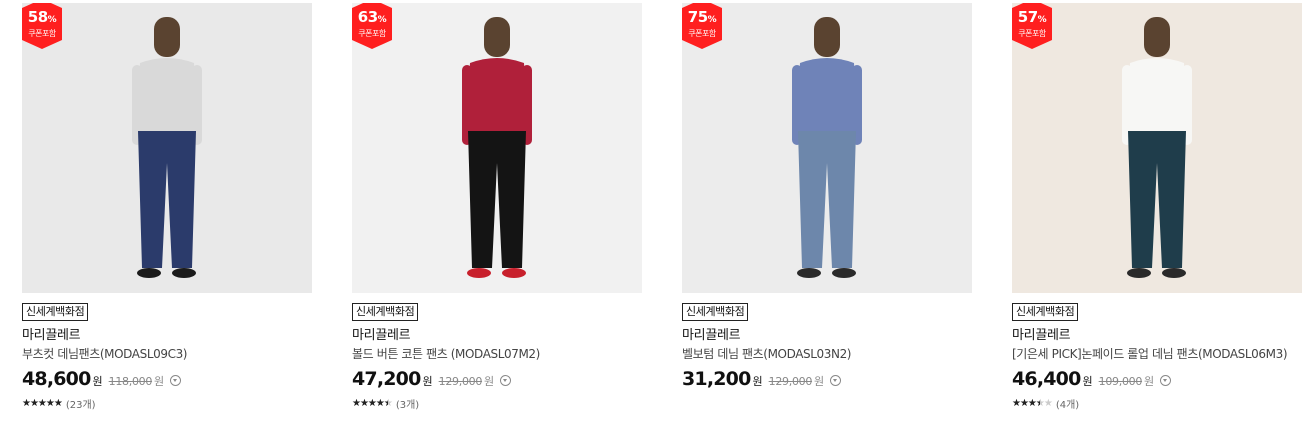  I want to click on discount-badge: 57% 쿠폰포함, so click(1032, 26).